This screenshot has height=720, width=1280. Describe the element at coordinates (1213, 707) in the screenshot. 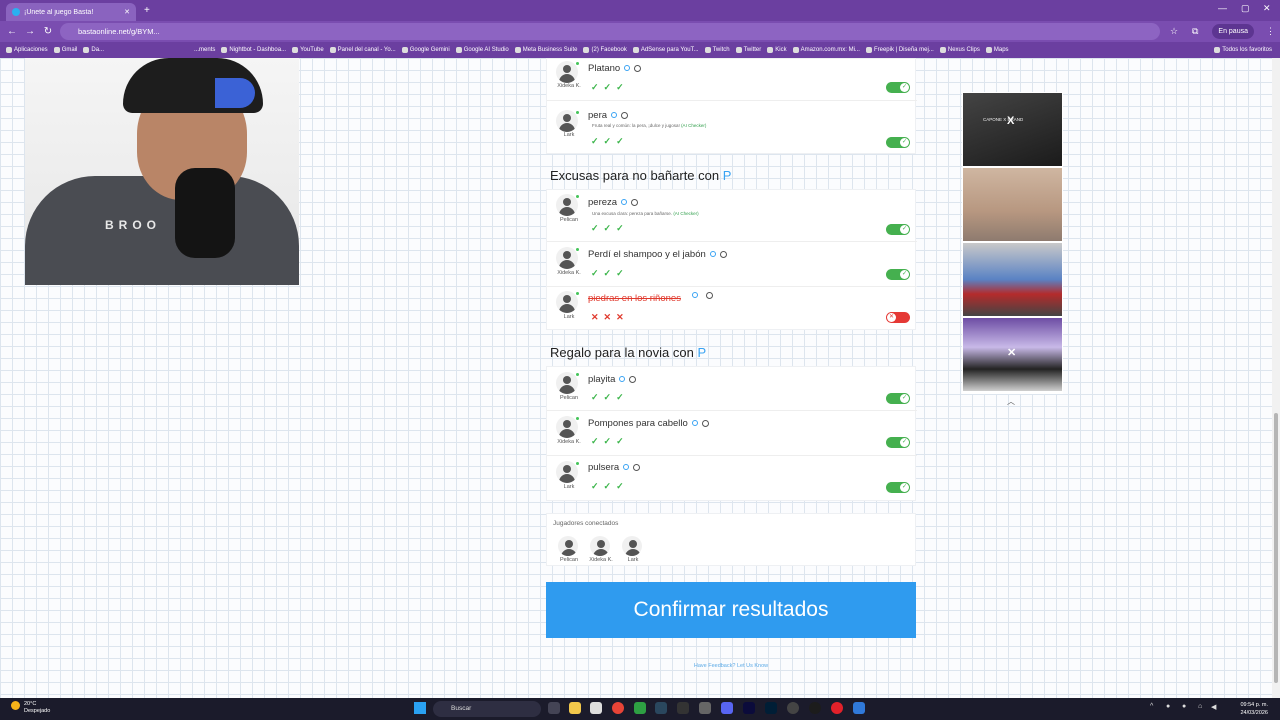

I see `volume-icon: ◀` at that location.